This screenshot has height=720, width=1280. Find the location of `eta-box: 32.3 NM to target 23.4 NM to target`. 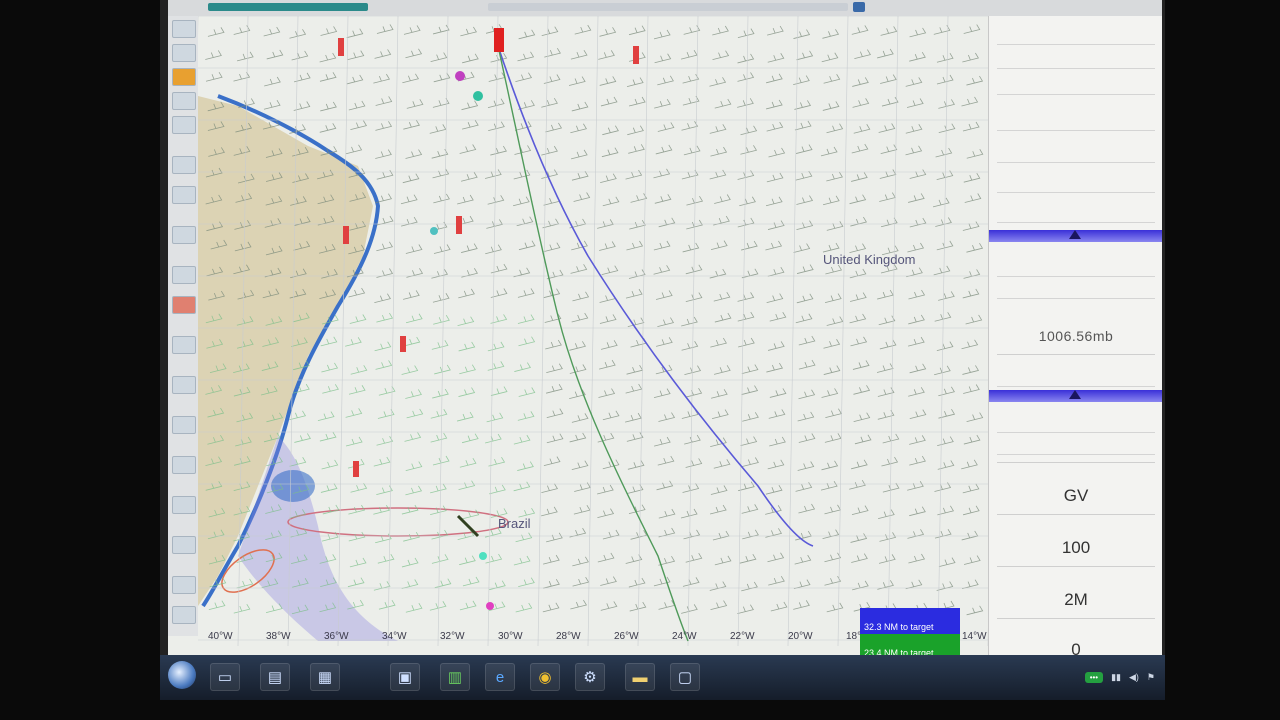

eta-box: 32.3 NM to target 23.4 NM to target is located at coordinates (910, 631).